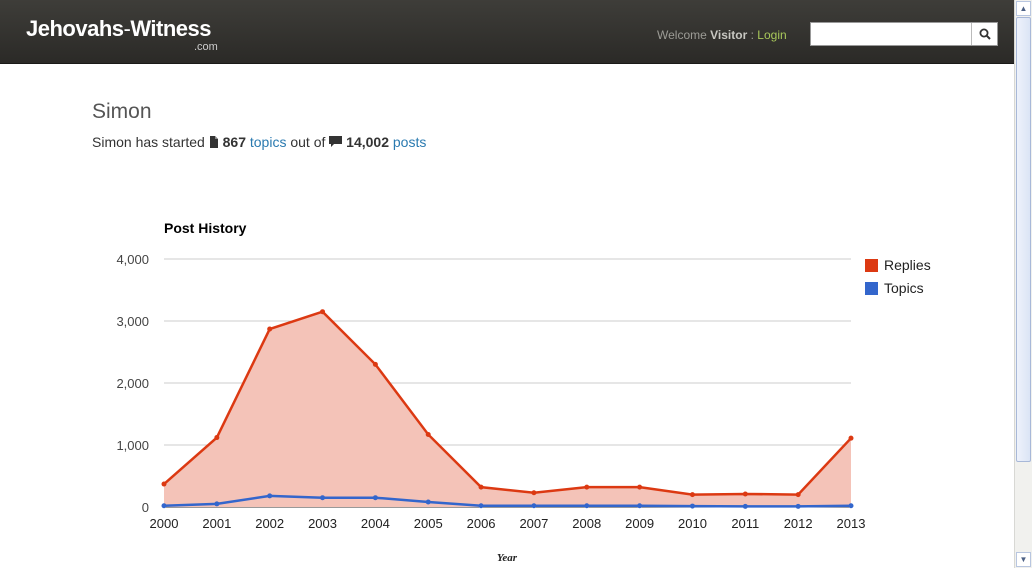 Image resolution: width=1032 pixels, height=568 pixels. I want to click on y-tick-label: 1,000, so click(132, 445).